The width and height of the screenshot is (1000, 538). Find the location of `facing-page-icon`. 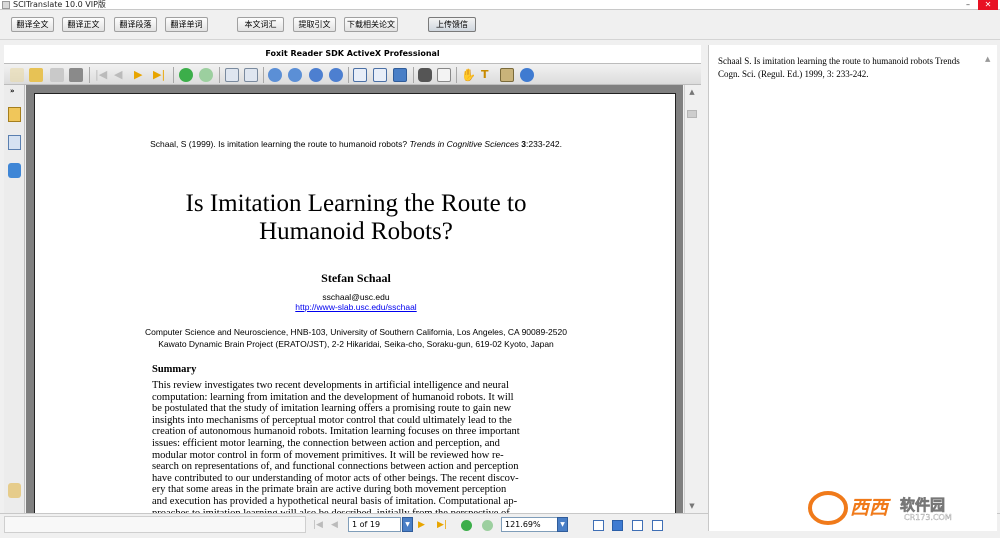

facing-page-icon is located at coordinates (637, 525).